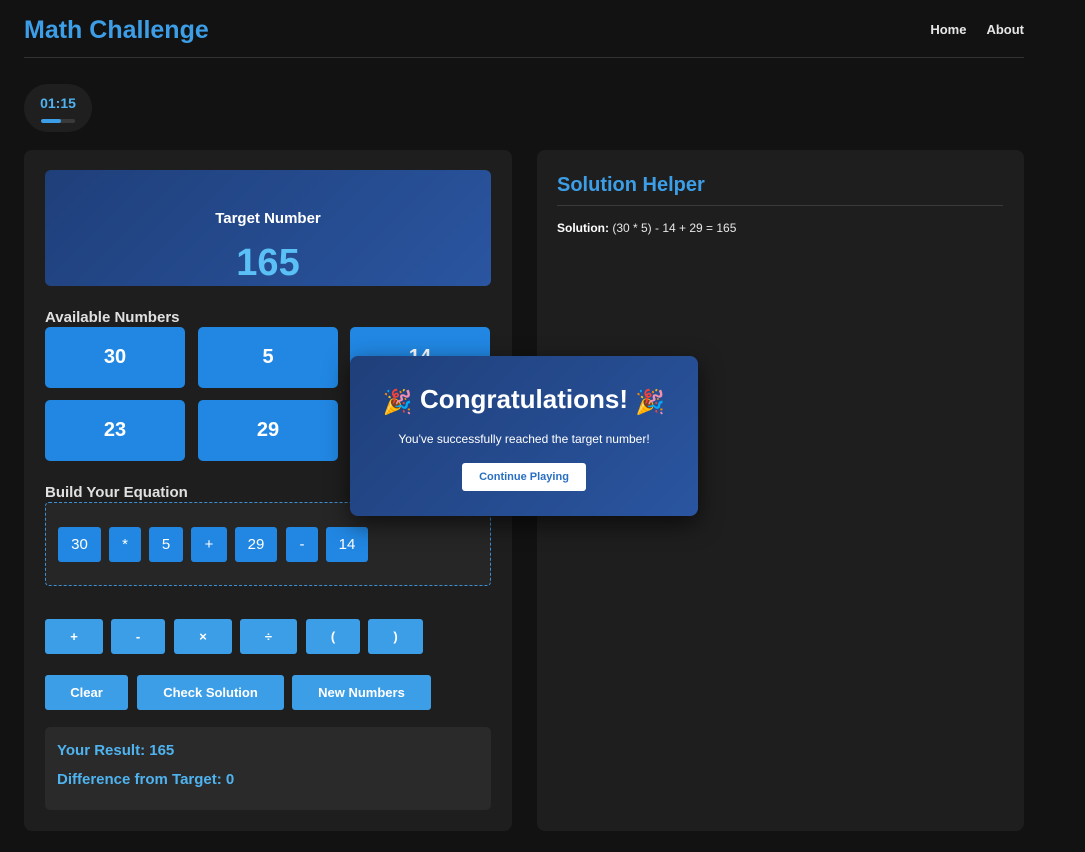  Describe the element at coordinates (115, 357) in the screenshot. I see `number-button: 30` at that location.